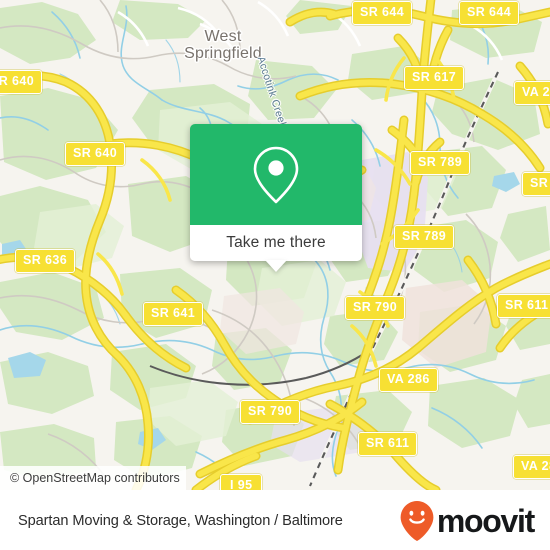 The width and height of the screenshot is (550, 550). I want to click on shield-va-286: VA 286, so click(408, 380).